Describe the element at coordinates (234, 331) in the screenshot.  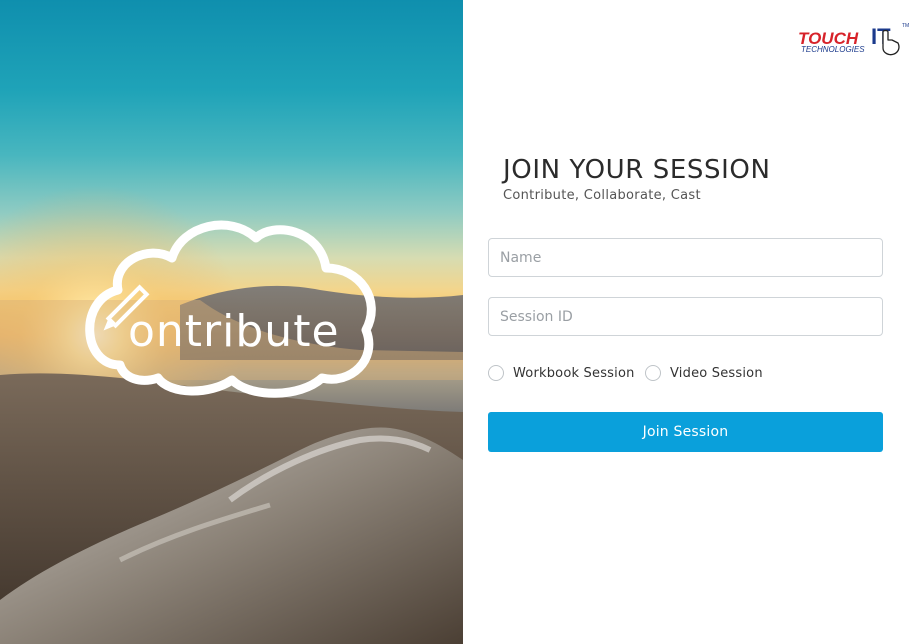
I see `hero-brand-word: ontribute` at that location.